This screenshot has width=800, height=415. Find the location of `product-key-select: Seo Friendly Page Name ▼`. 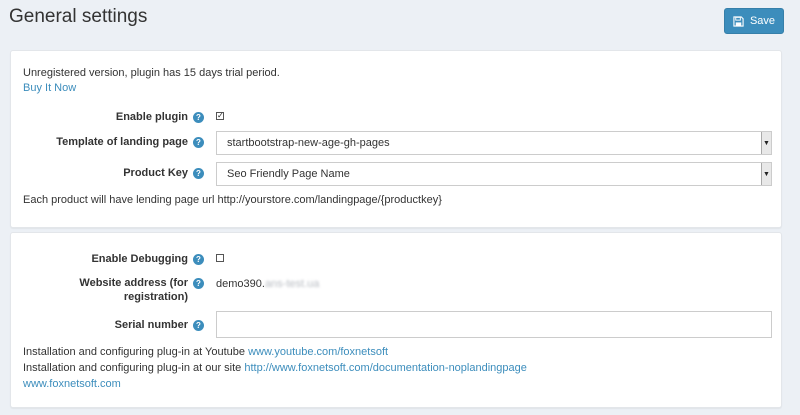

product-key-select: Seo Friendly Page Name ▼ is located at coordinates (494, 174).